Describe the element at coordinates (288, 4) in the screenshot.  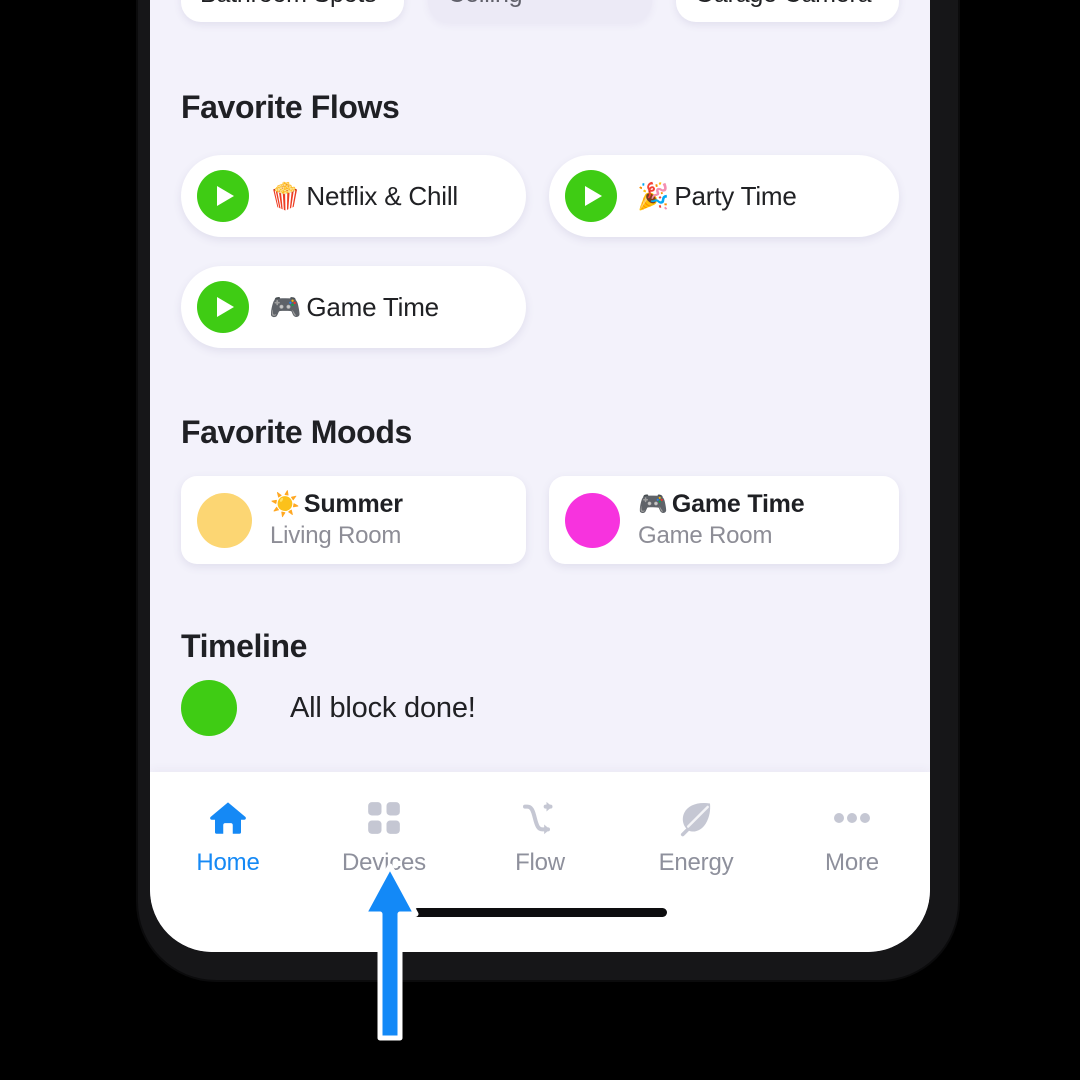
I see `device-card-label: Bathroom Spots` at that location.